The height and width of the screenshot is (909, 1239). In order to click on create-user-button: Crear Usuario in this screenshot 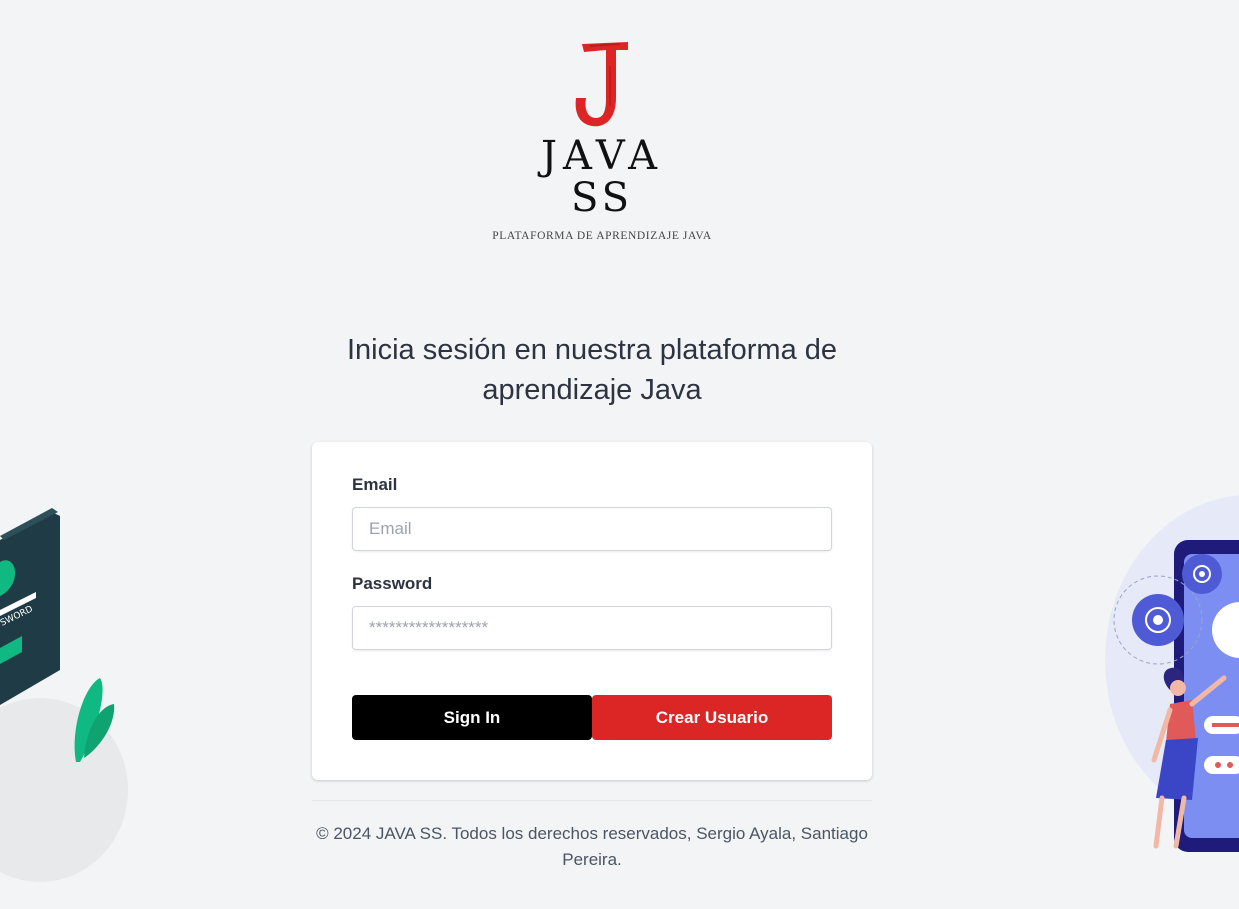, I will do `click(712, 717)`.